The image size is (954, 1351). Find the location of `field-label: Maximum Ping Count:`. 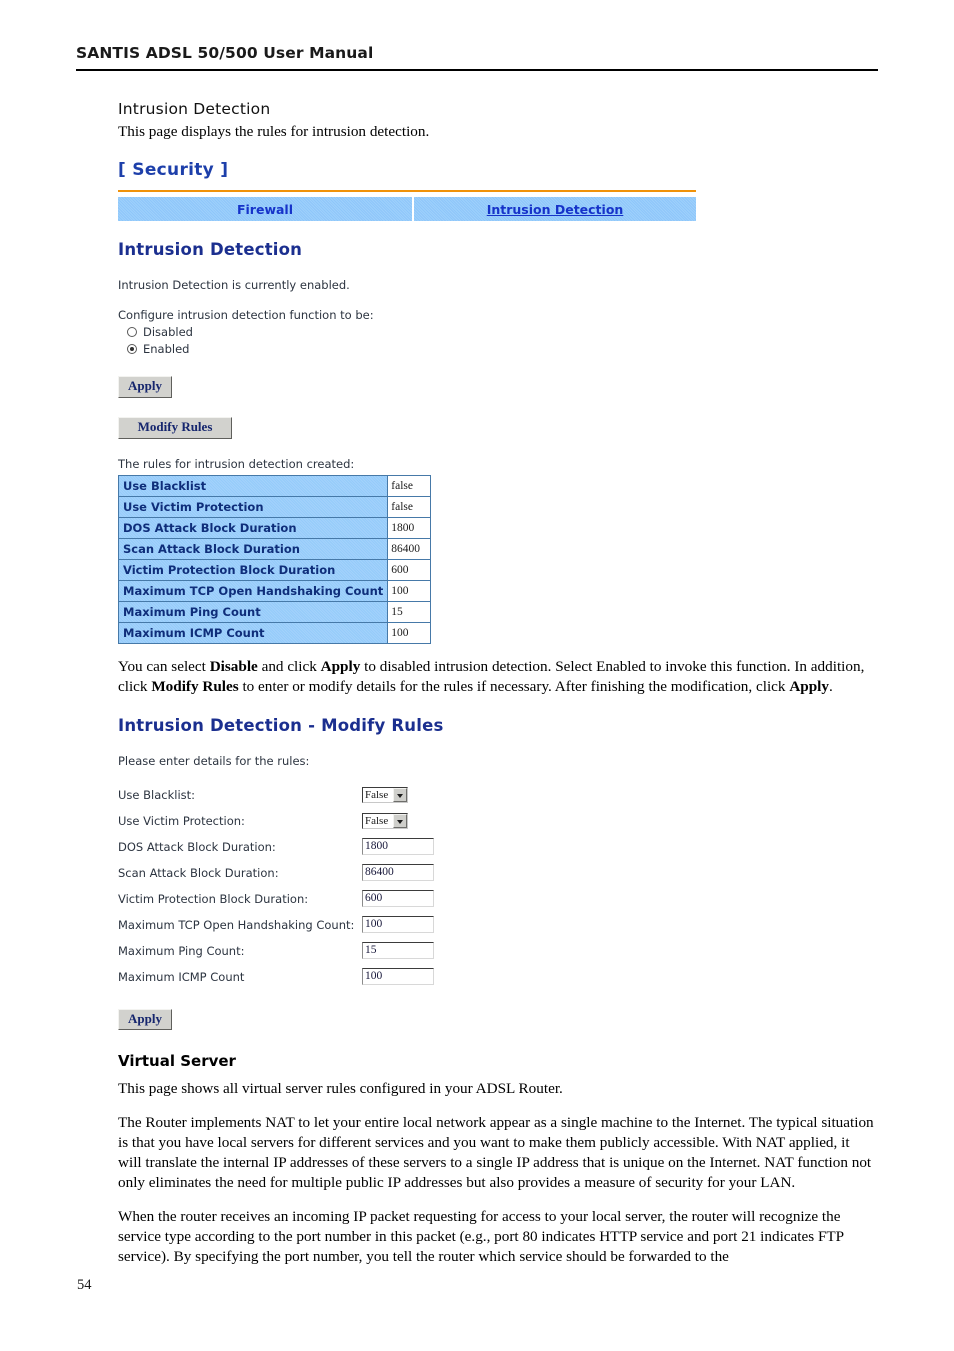

field-label: Maximum Ping Count: is located at coordinates (181, 950).